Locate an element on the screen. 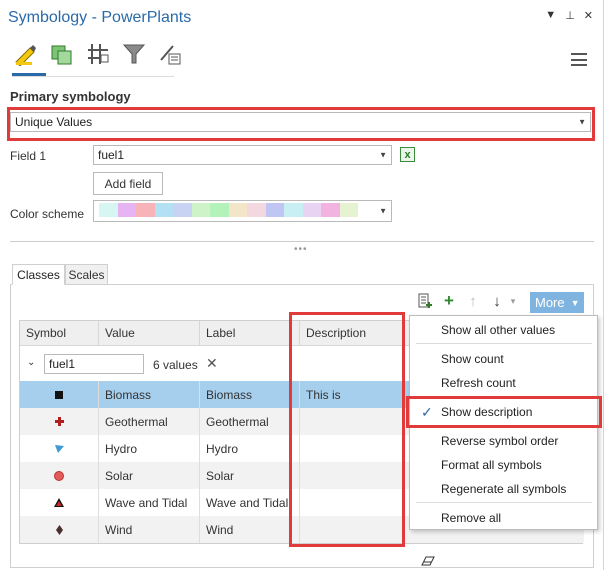  show-description-highlight is located at coordinates (504, 412).